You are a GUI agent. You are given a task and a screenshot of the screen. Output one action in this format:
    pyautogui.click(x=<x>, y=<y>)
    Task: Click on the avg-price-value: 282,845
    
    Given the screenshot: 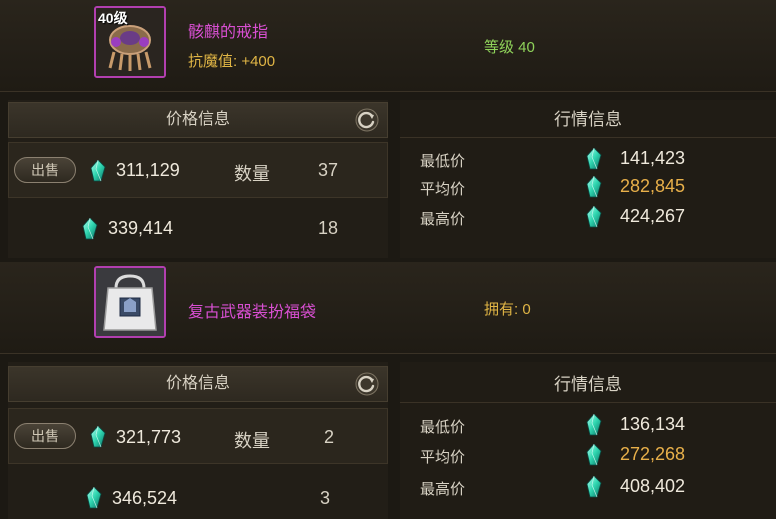 What is the action you would take?
    pyautogui.click(x=653, y=186)
    